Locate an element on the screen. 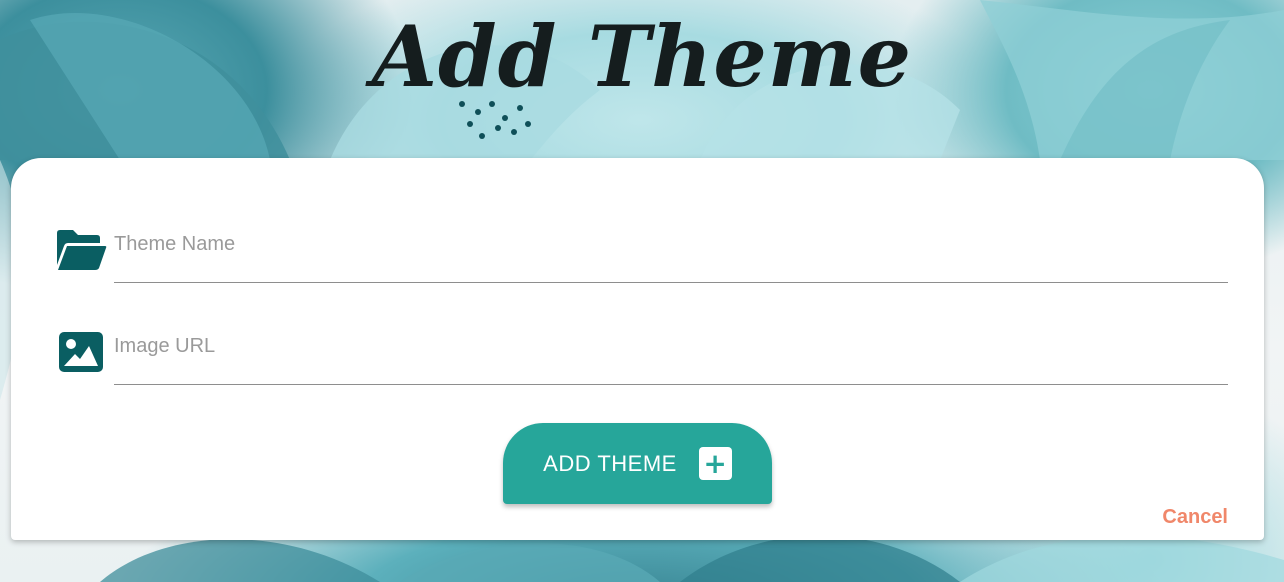 The width and height of the screenshot is (1284, 582). cancel-link: Cancel is located at coordinates (1195, 517).